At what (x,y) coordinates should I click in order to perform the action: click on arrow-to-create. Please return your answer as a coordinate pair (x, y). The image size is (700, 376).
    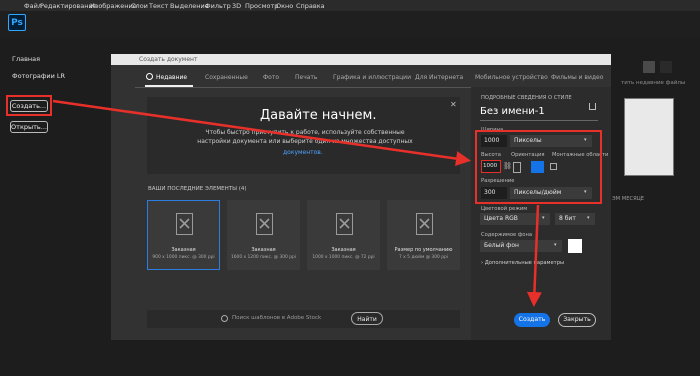
    Looking at the image, I should click on (534, 255).